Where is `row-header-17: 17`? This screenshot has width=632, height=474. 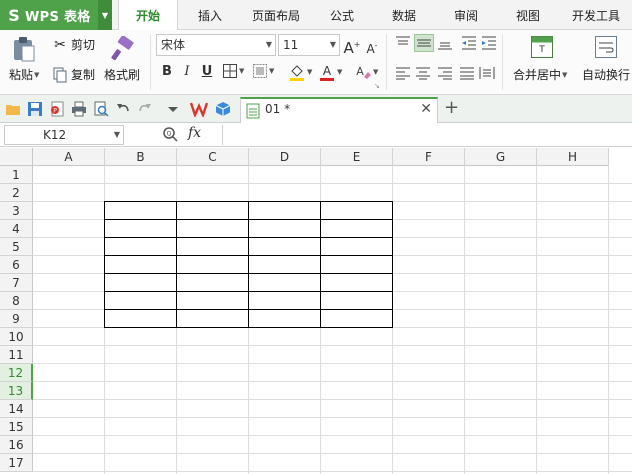 row-header-17: 17 is located at coordinates (16, 463).